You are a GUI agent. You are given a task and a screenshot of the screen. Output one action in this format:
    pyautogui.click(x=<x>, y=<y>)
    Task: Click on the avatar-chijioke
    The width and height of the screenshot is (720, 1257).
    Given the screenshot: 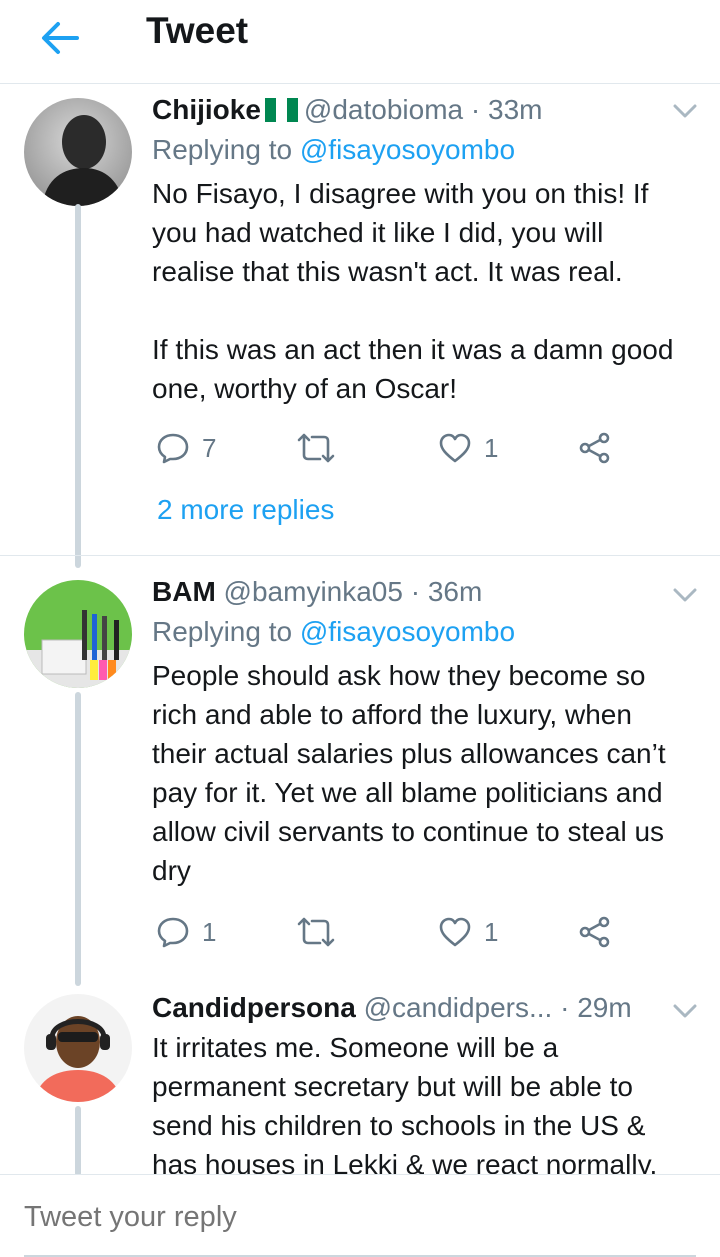 What is the action you would take?
    pyautogui.click(x=78, y=152)
    